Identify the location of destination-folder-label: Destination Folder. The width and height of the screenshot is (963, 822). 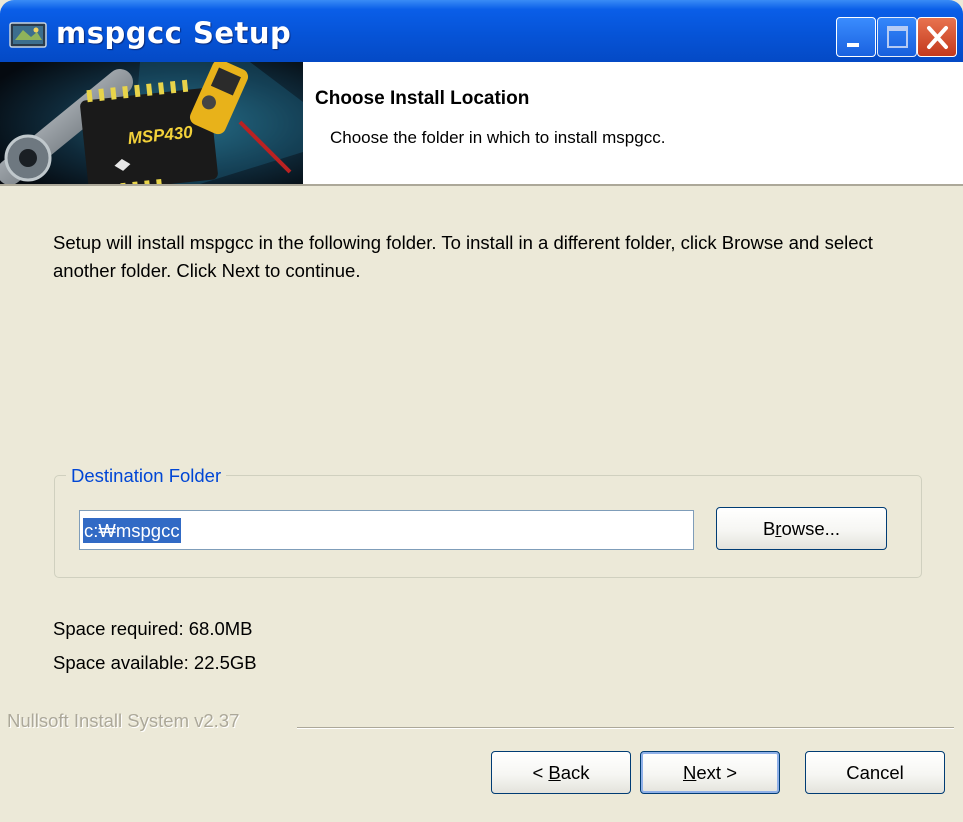
(146, 476).